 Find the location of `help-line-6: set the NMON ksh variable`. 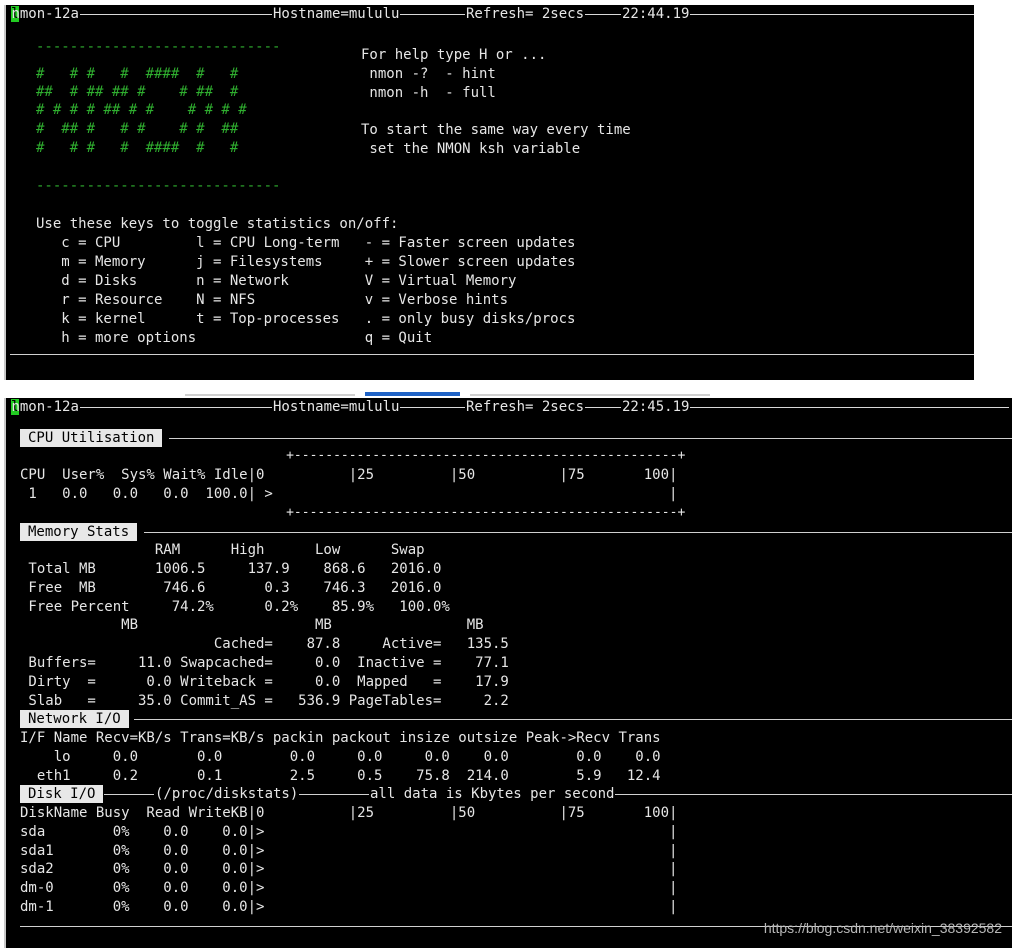

help-line-6: set the NMON ksh variable is located at coordinates (471, 149).